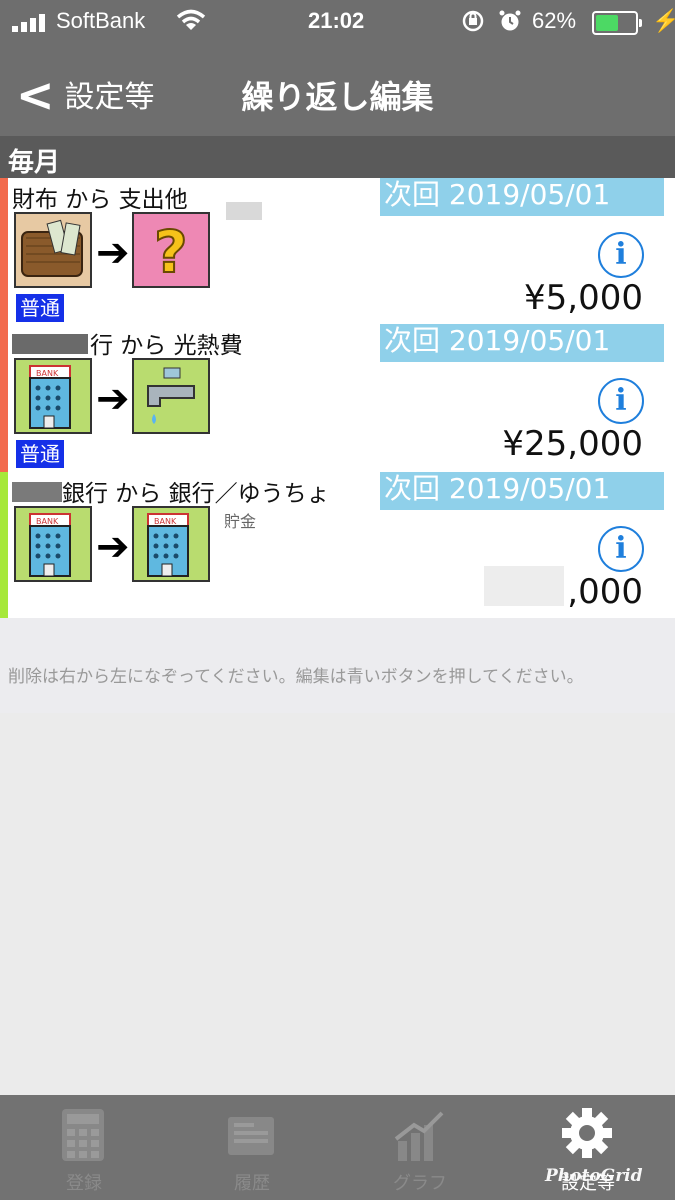 This screenshot has width=675, height=1200. What do you see at coordinates (252, 1183) in the screenshot?
I see `tab-label: 履歴` at bounding box center [252, 1183].